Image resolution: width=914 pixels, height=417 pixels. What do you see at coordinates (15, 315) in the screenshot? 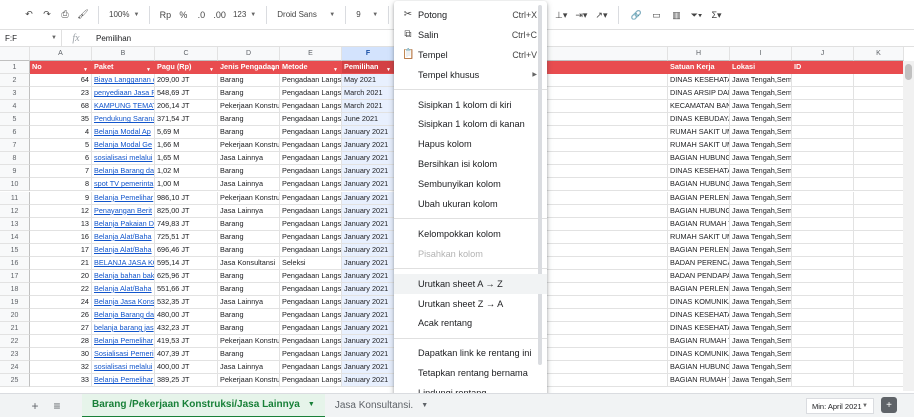
I see `row-number: 20` at bounding box center [15, 315].